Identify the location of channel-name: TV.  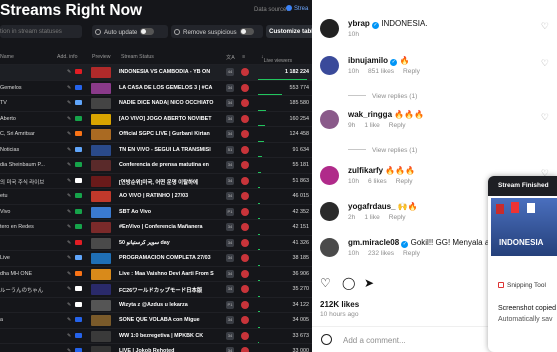
(26, 103).